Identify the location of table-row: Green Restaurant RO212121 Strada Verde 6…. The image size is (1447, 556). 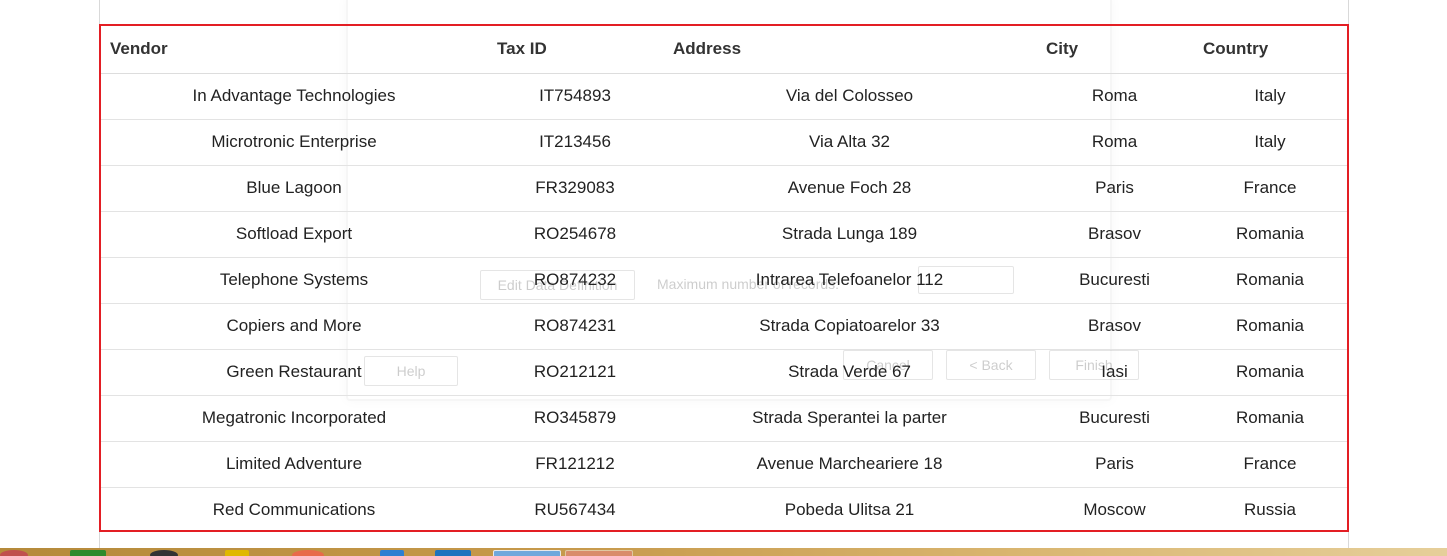
(724, 372).